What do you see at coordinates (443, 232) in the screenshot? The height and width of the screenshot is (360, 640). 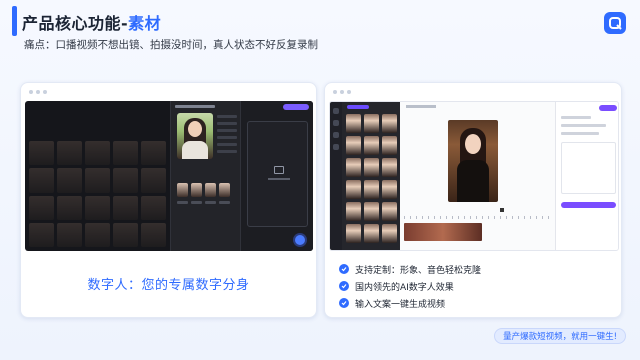 I see `timeline-clip` at bounding box center [443, 232].